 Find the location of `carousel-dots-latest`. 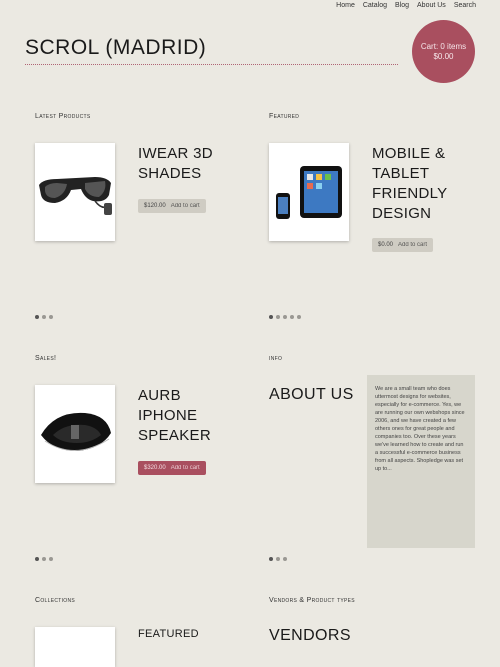

carousel-dots-latest is located at coordinates (44, 317).